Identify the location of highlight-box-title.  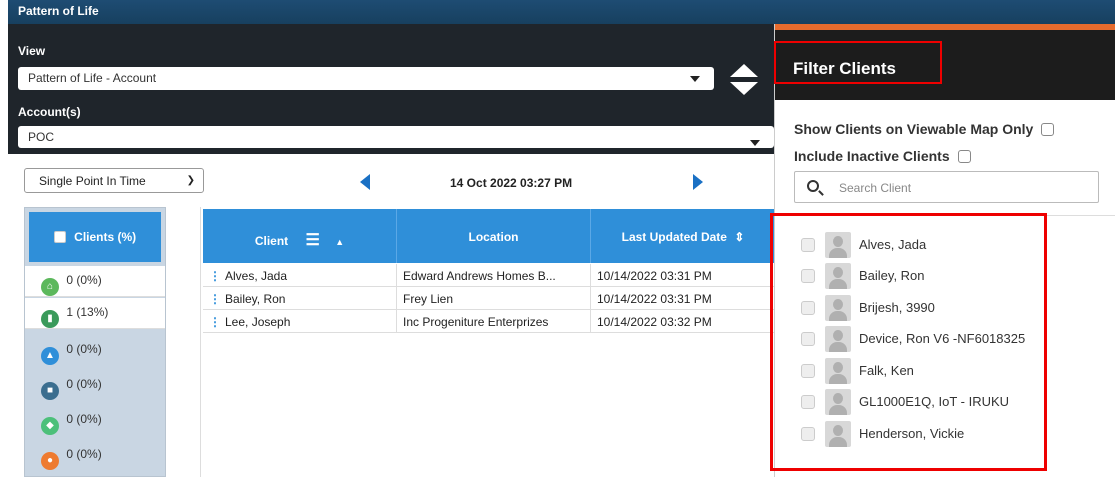
(858, 62).